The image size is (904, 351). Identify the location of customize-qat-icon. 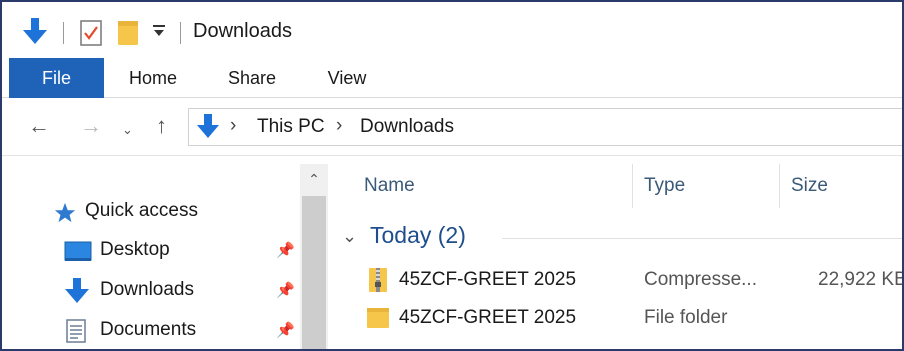
(159, 33).